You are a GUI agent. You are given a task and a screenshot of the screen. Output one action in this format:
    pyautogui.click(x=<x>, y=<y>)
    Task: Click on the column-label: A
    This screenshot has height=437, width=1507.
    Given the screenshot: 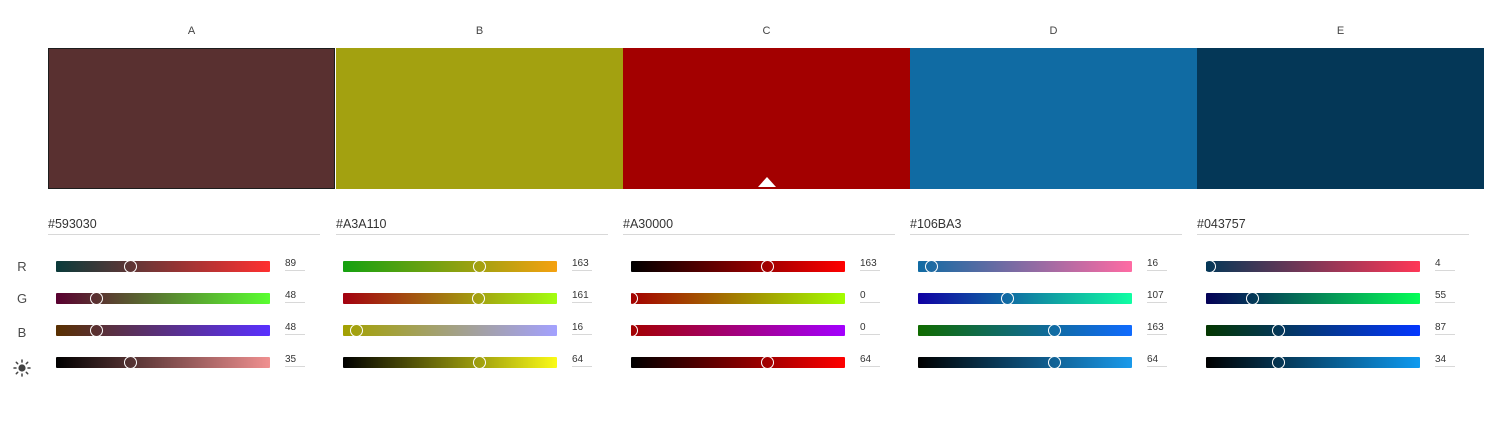 What is the action you would take?
    pyautogui.click(x=191, y=31)
    